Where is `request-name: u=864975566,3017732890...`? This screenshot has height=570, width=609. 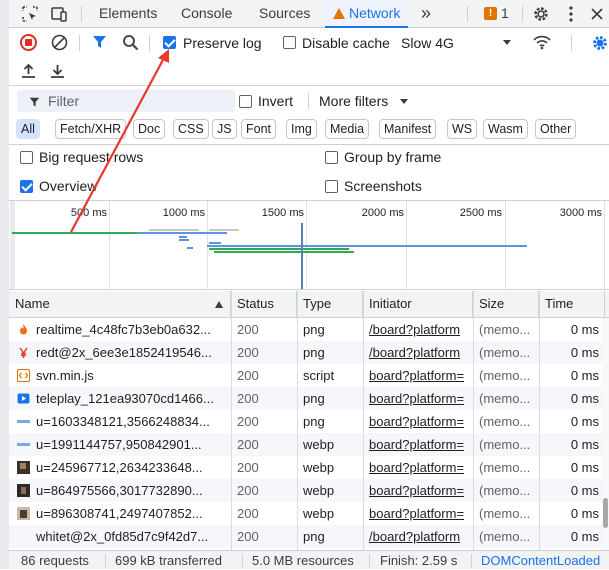
request-name: u=864975566,3017732890... is located at coordinates (119, 490).